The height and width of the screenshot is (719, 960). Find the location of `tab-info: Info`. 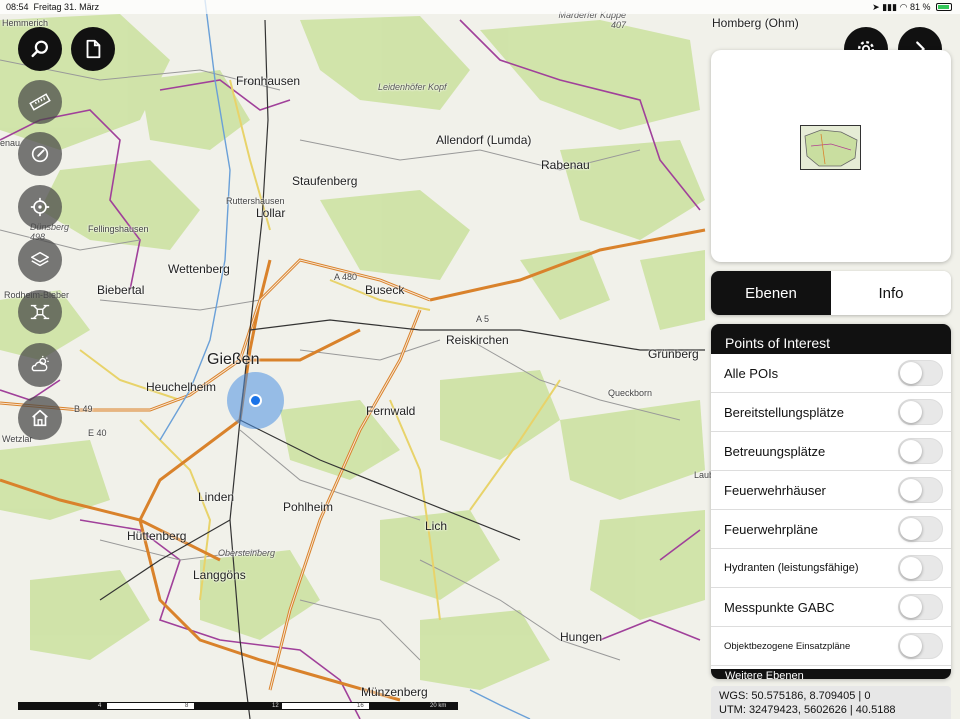

tab-info: Info is located at coordinates (891, 293).